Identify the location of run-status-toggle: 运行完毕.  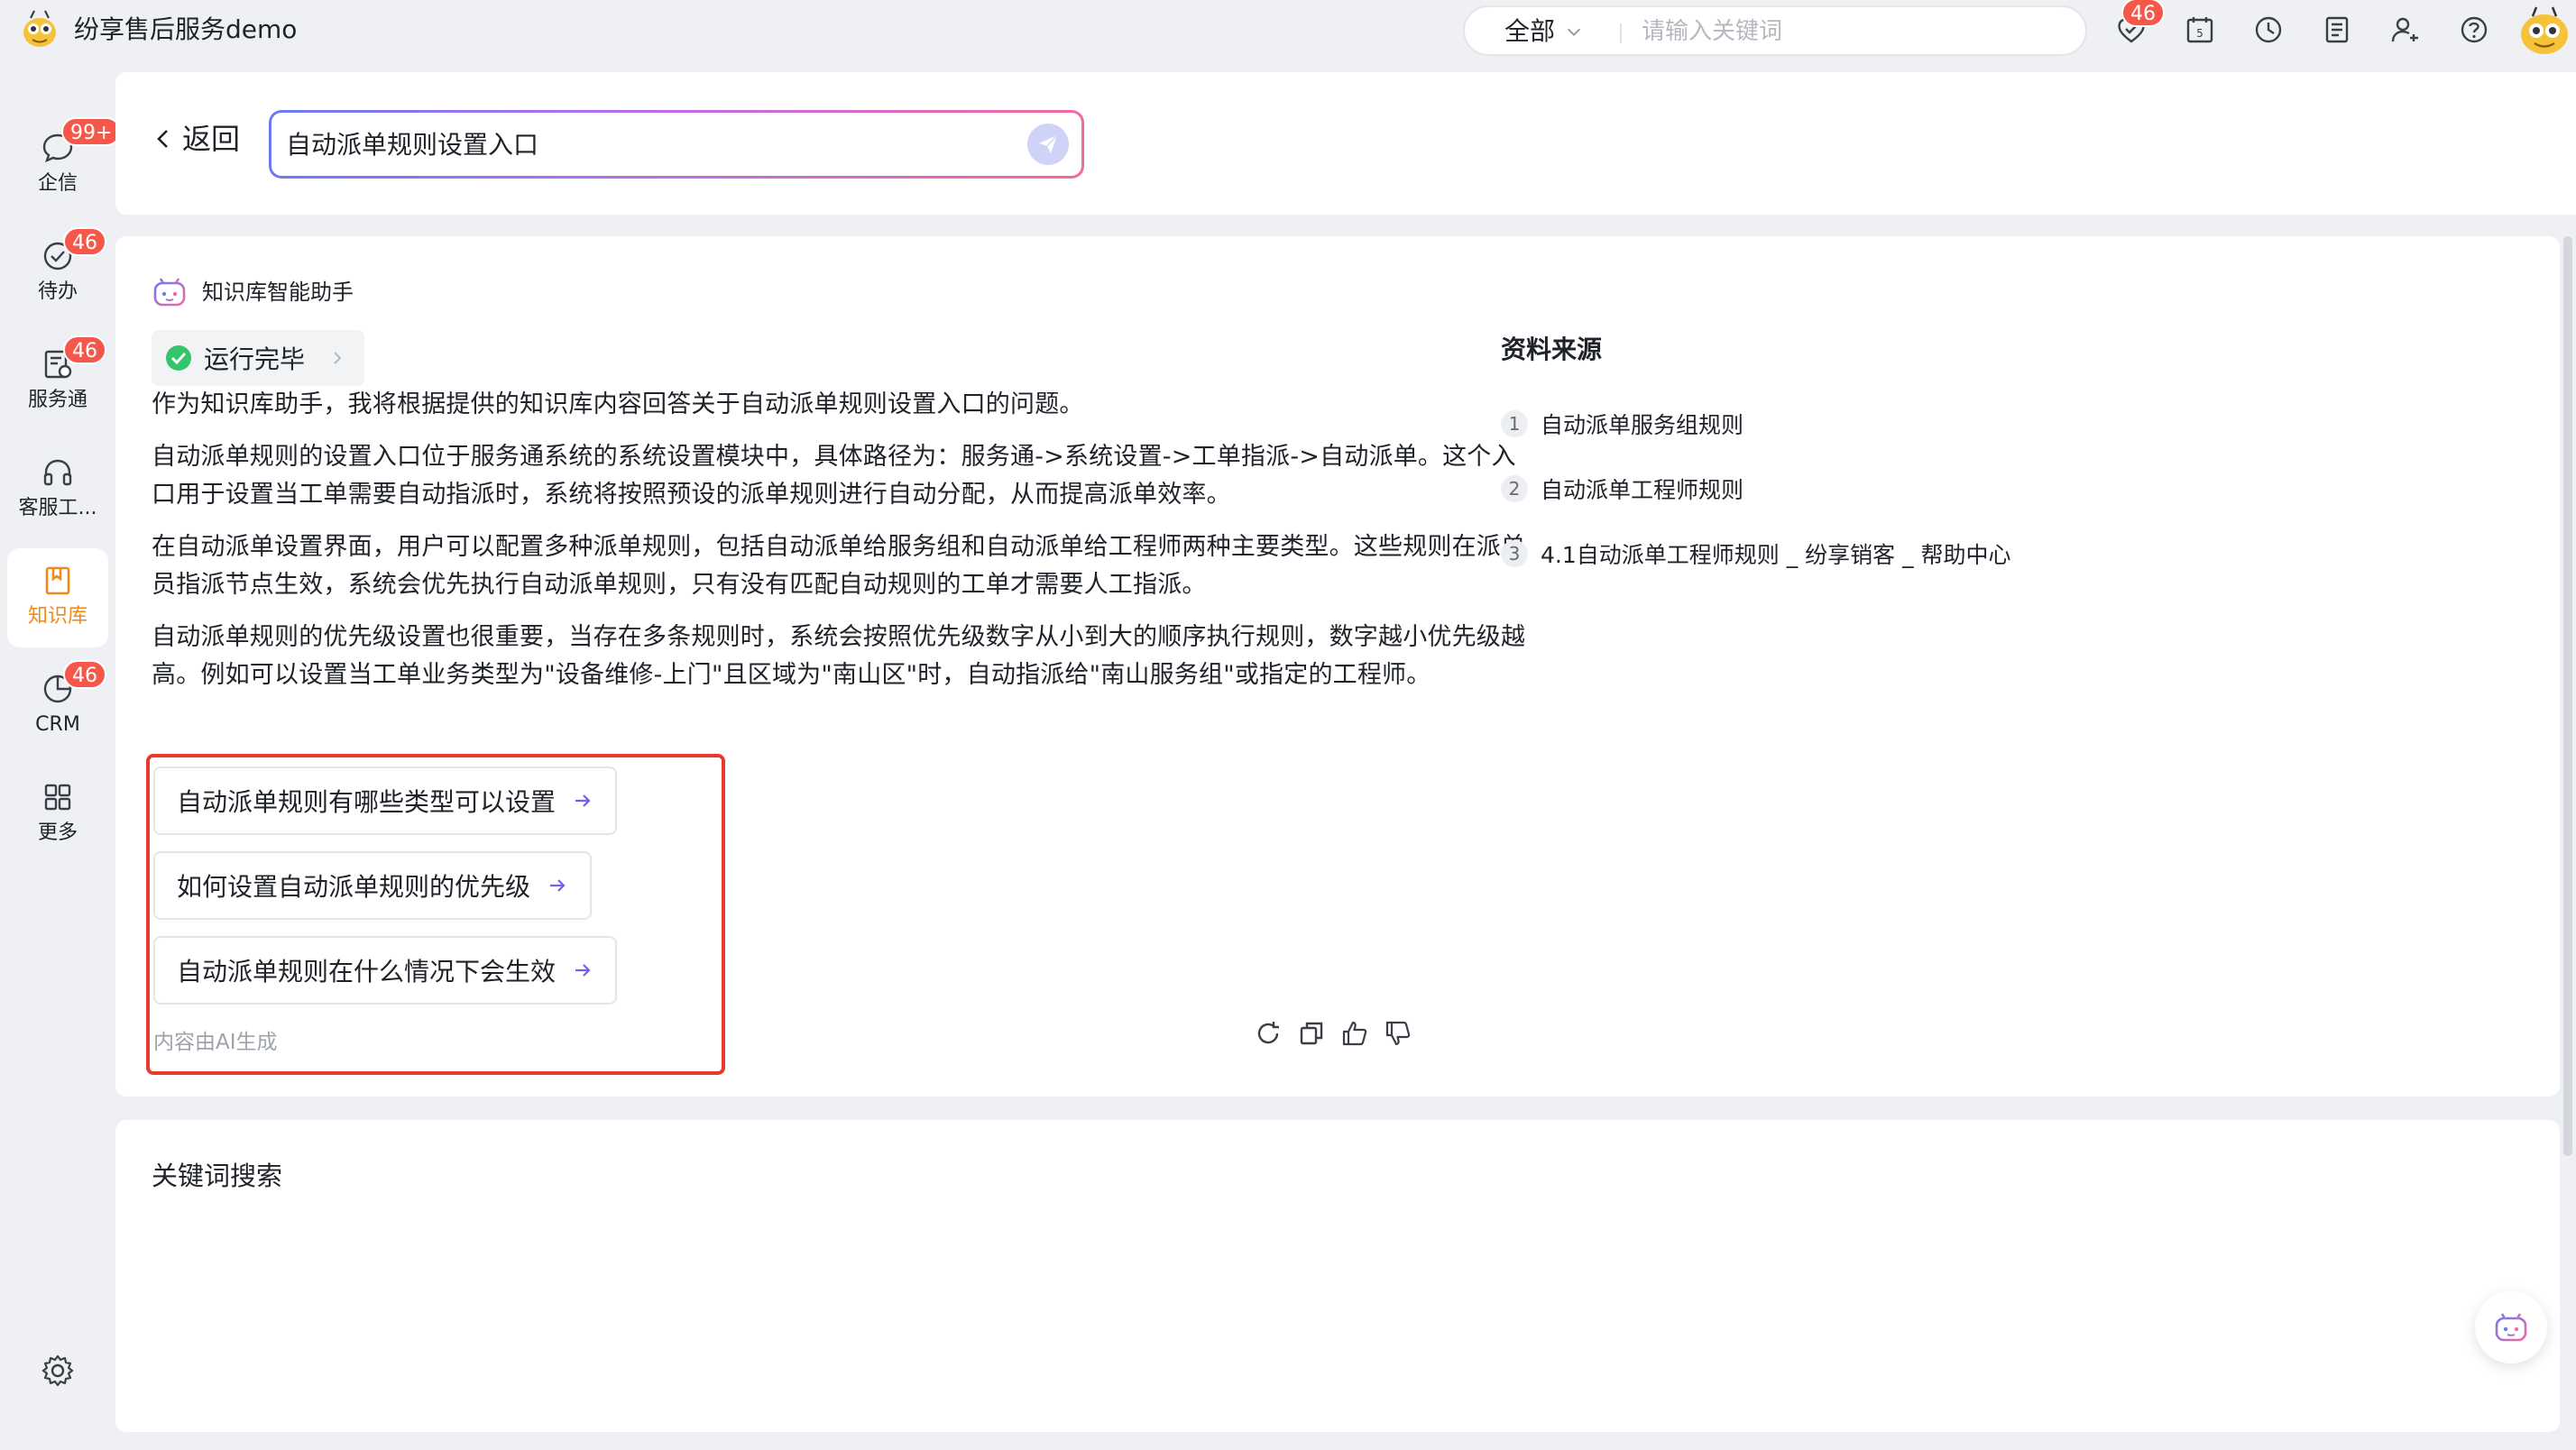
(259, 358).